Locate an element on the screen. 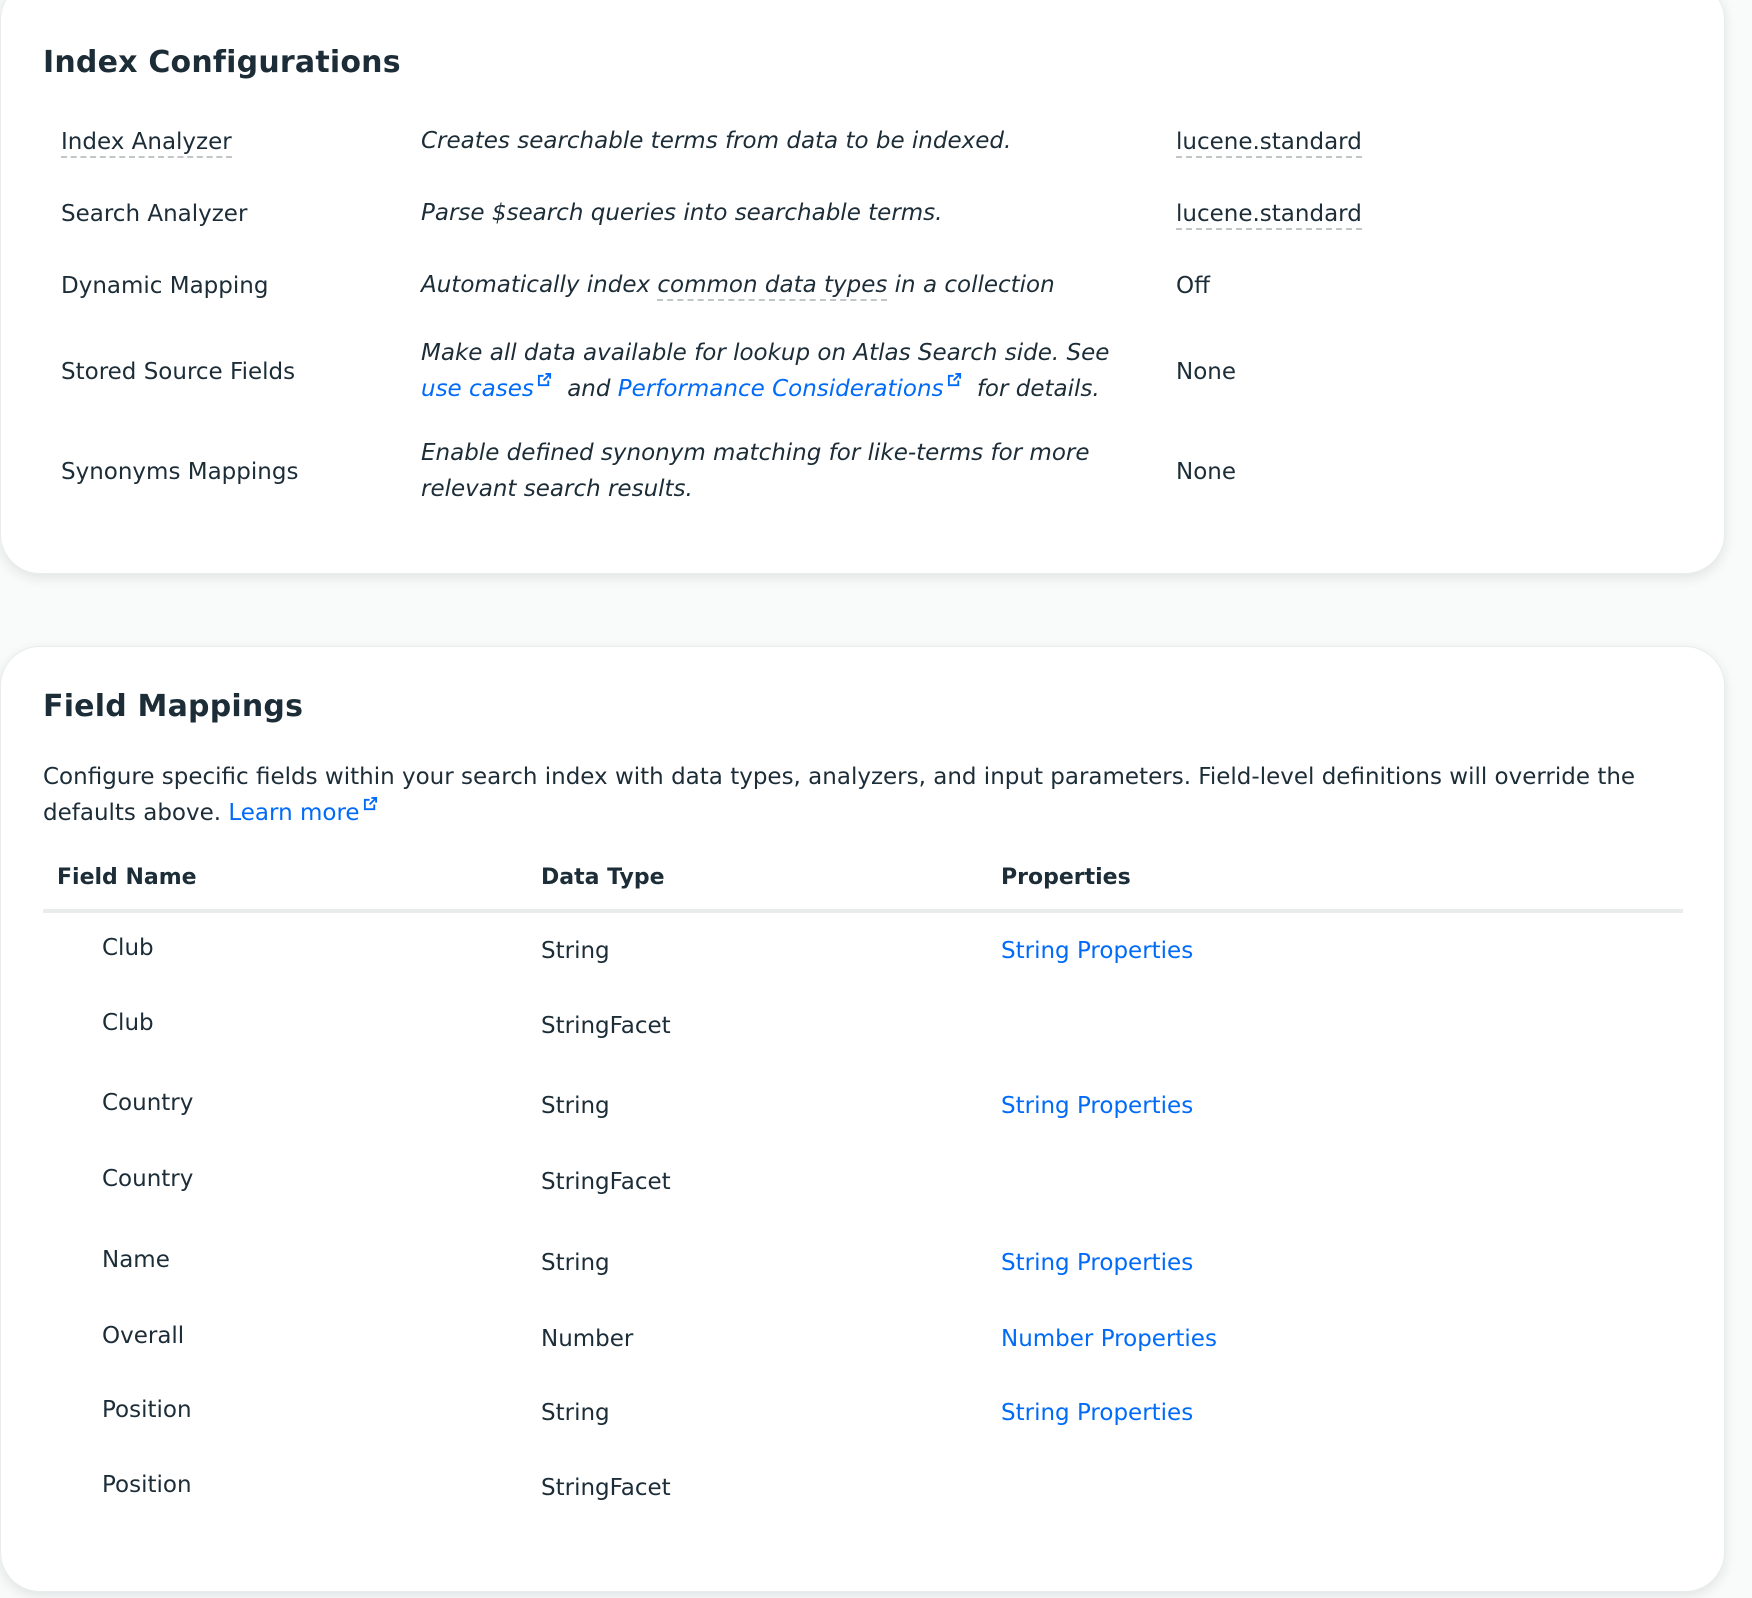  search-analyzer-label: Search Analyzer is located at coordinates (154, 214).